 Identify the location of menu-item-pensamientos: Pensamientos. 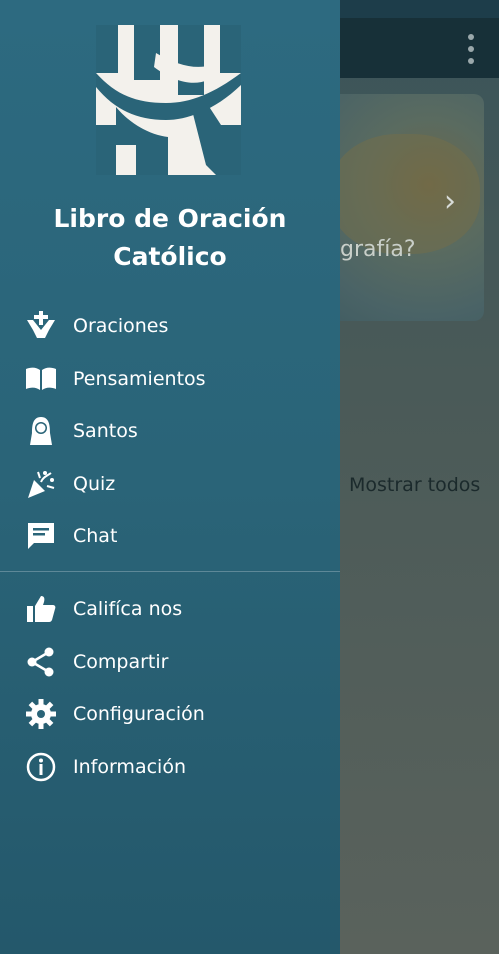
(170, 379).